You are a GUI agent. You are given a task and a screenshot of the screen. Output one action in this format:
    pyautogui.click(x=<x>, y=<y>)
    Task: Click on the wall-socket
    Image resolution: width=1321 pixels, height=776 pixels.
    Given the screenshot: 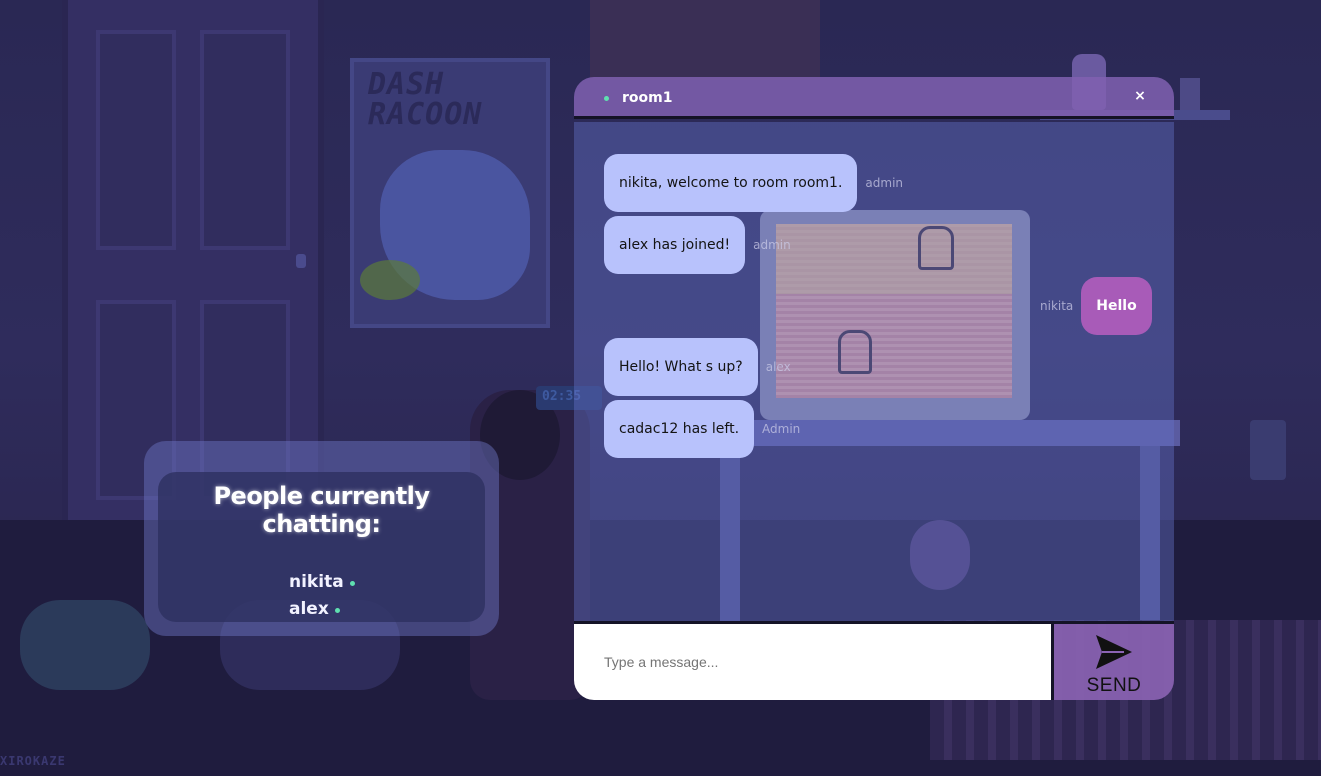 What is the action you would take?
    pyautogui.click(x=1268, y=450)
    